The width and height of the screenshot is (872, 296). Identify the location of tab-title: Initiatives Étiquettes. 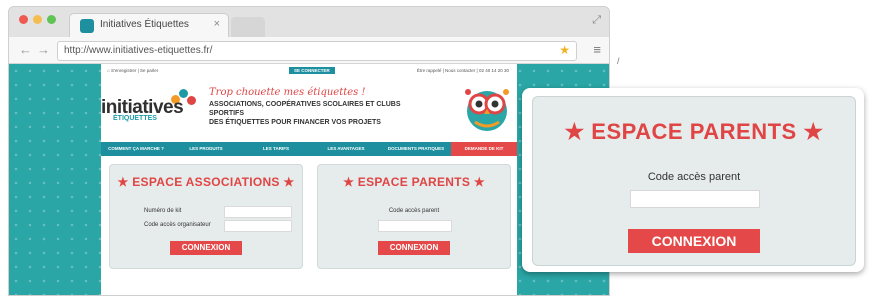
(144, 24).